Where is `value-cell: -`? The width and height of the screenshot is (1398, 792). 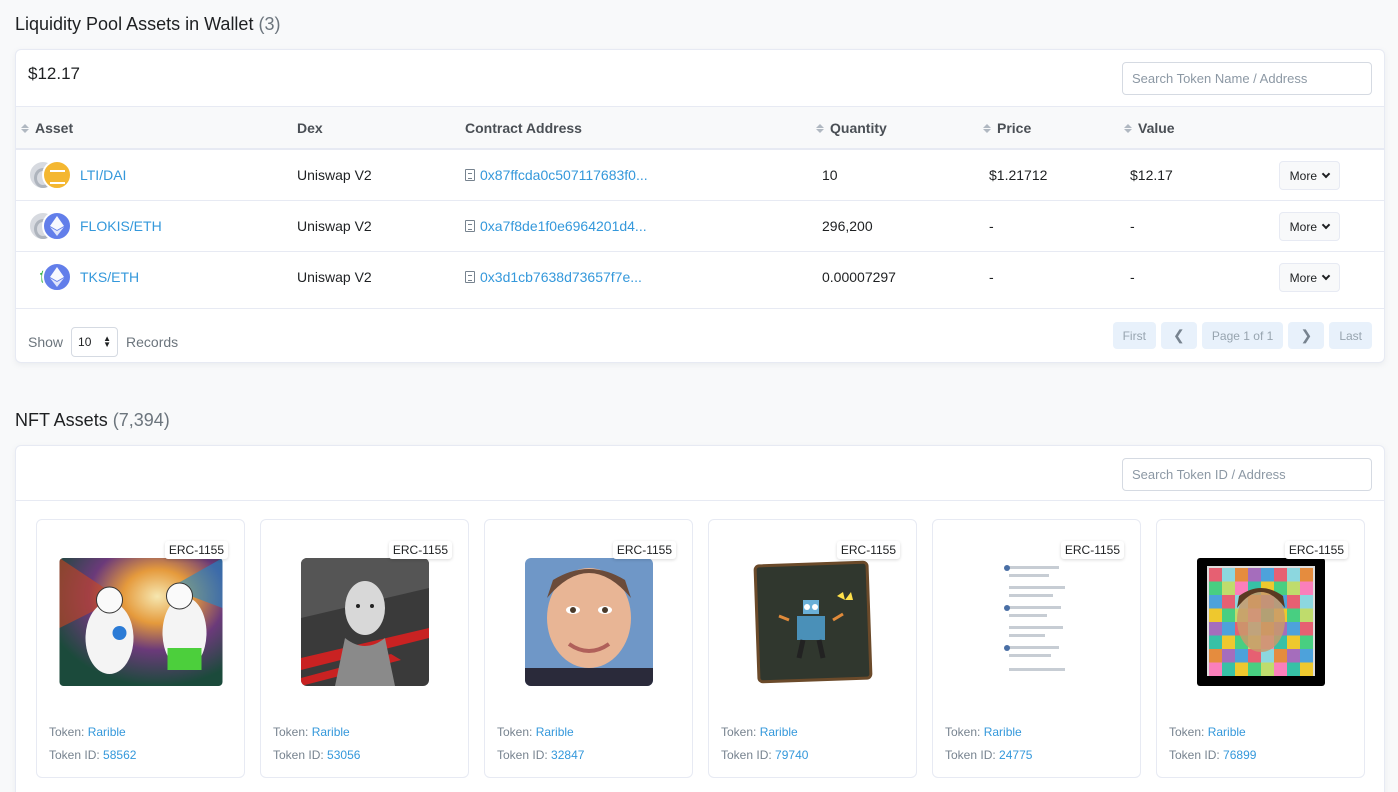
value-cell: - is located at coordinates (1132, 226).